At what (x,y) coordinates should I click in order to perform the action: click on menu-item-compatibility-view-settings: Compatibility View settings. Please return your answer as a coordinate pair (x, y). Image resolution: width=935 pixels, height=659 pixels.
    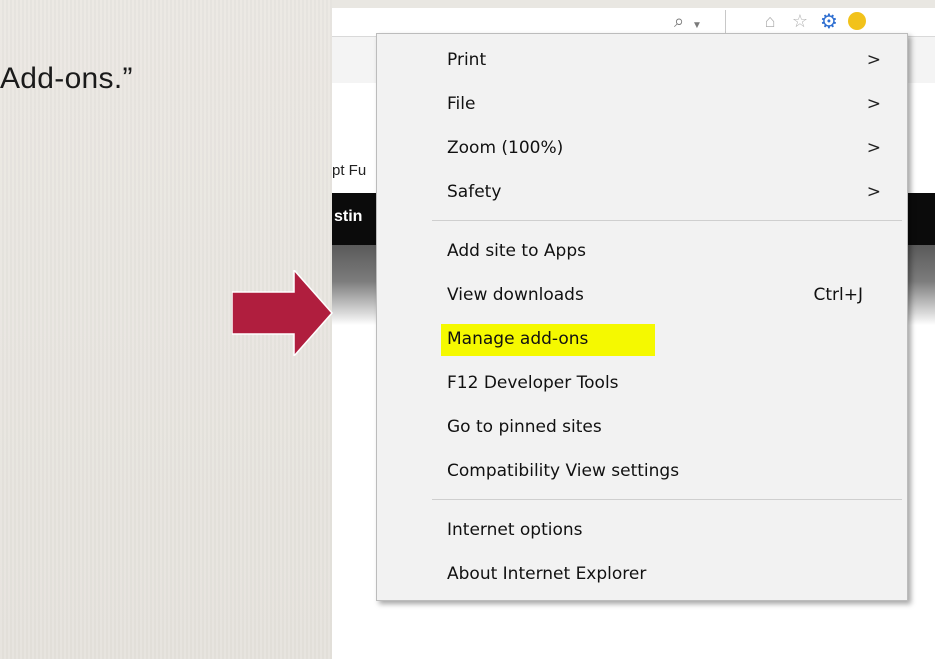
    Looking at the image, I should click on (642, 473).